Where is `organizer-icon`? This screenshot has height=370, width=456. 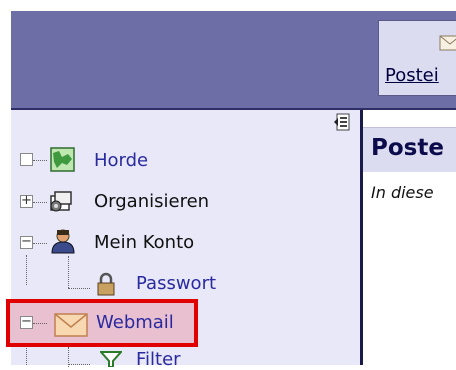 organizer-icon is located at coordinates (61, 201).